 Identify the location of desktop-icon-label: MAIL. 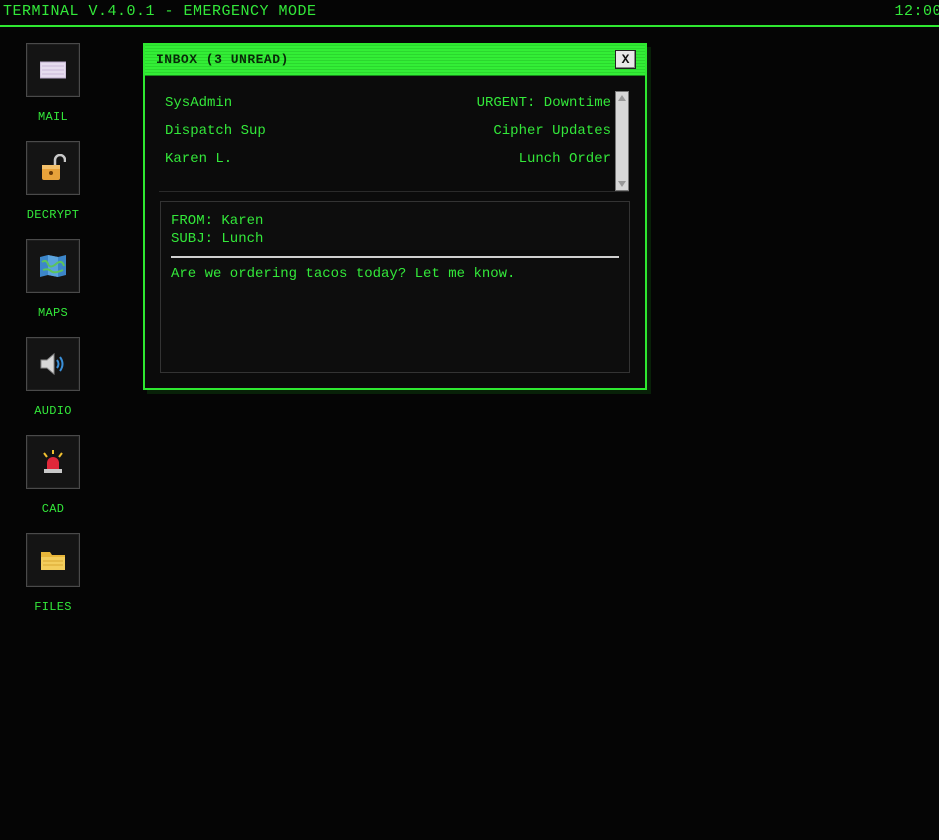
(52, 117).